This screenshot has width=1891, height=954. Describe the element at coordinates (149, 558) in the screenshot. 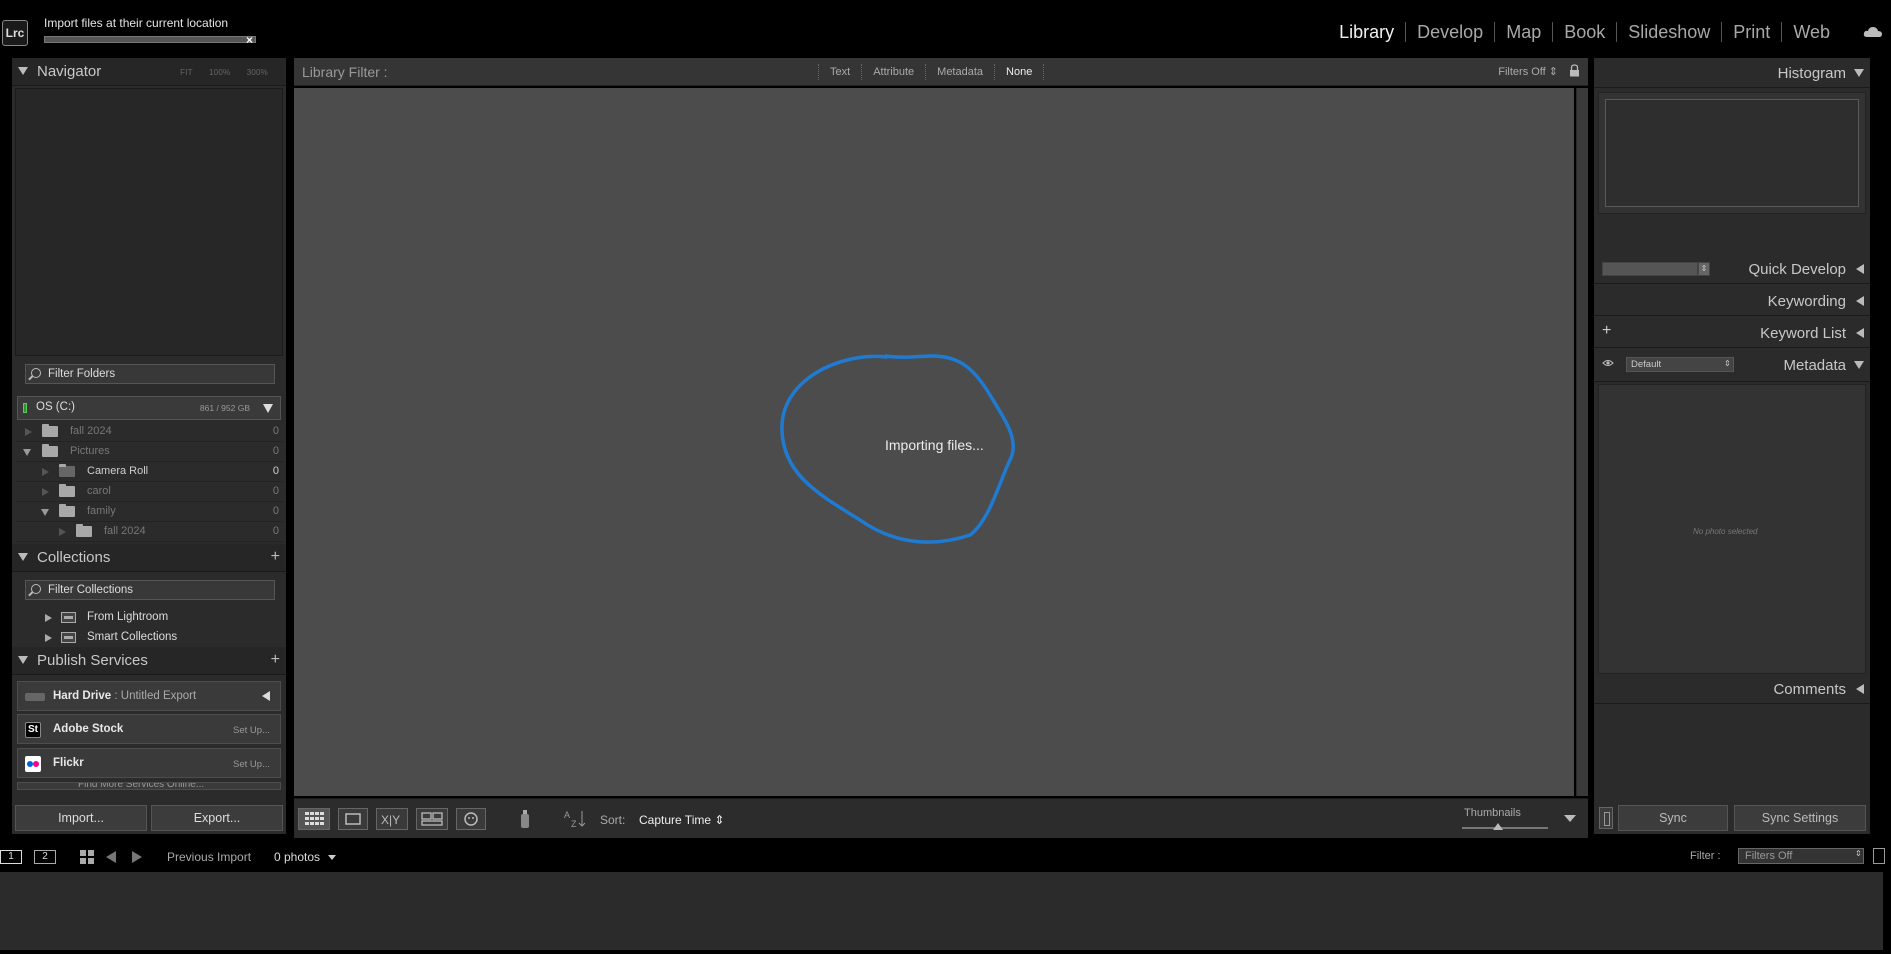

I see `collections-header: Collections +` at that location.